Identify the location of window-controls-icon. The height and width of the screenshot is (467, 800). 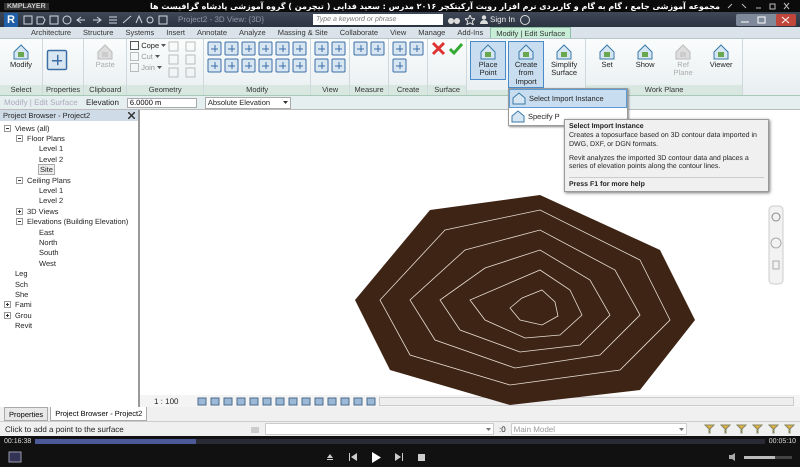
(766, 20).